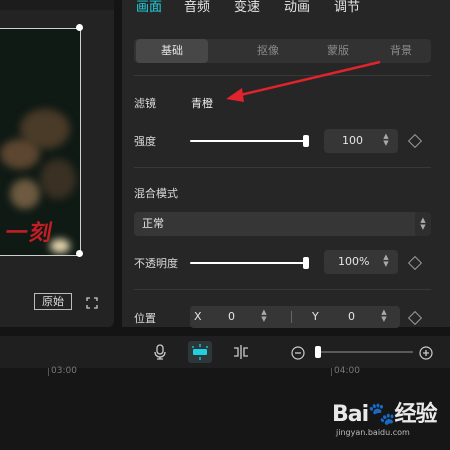 This screenshot has height=450, width=450. I want to click on tab-audio: 音频, so click(197, 7).